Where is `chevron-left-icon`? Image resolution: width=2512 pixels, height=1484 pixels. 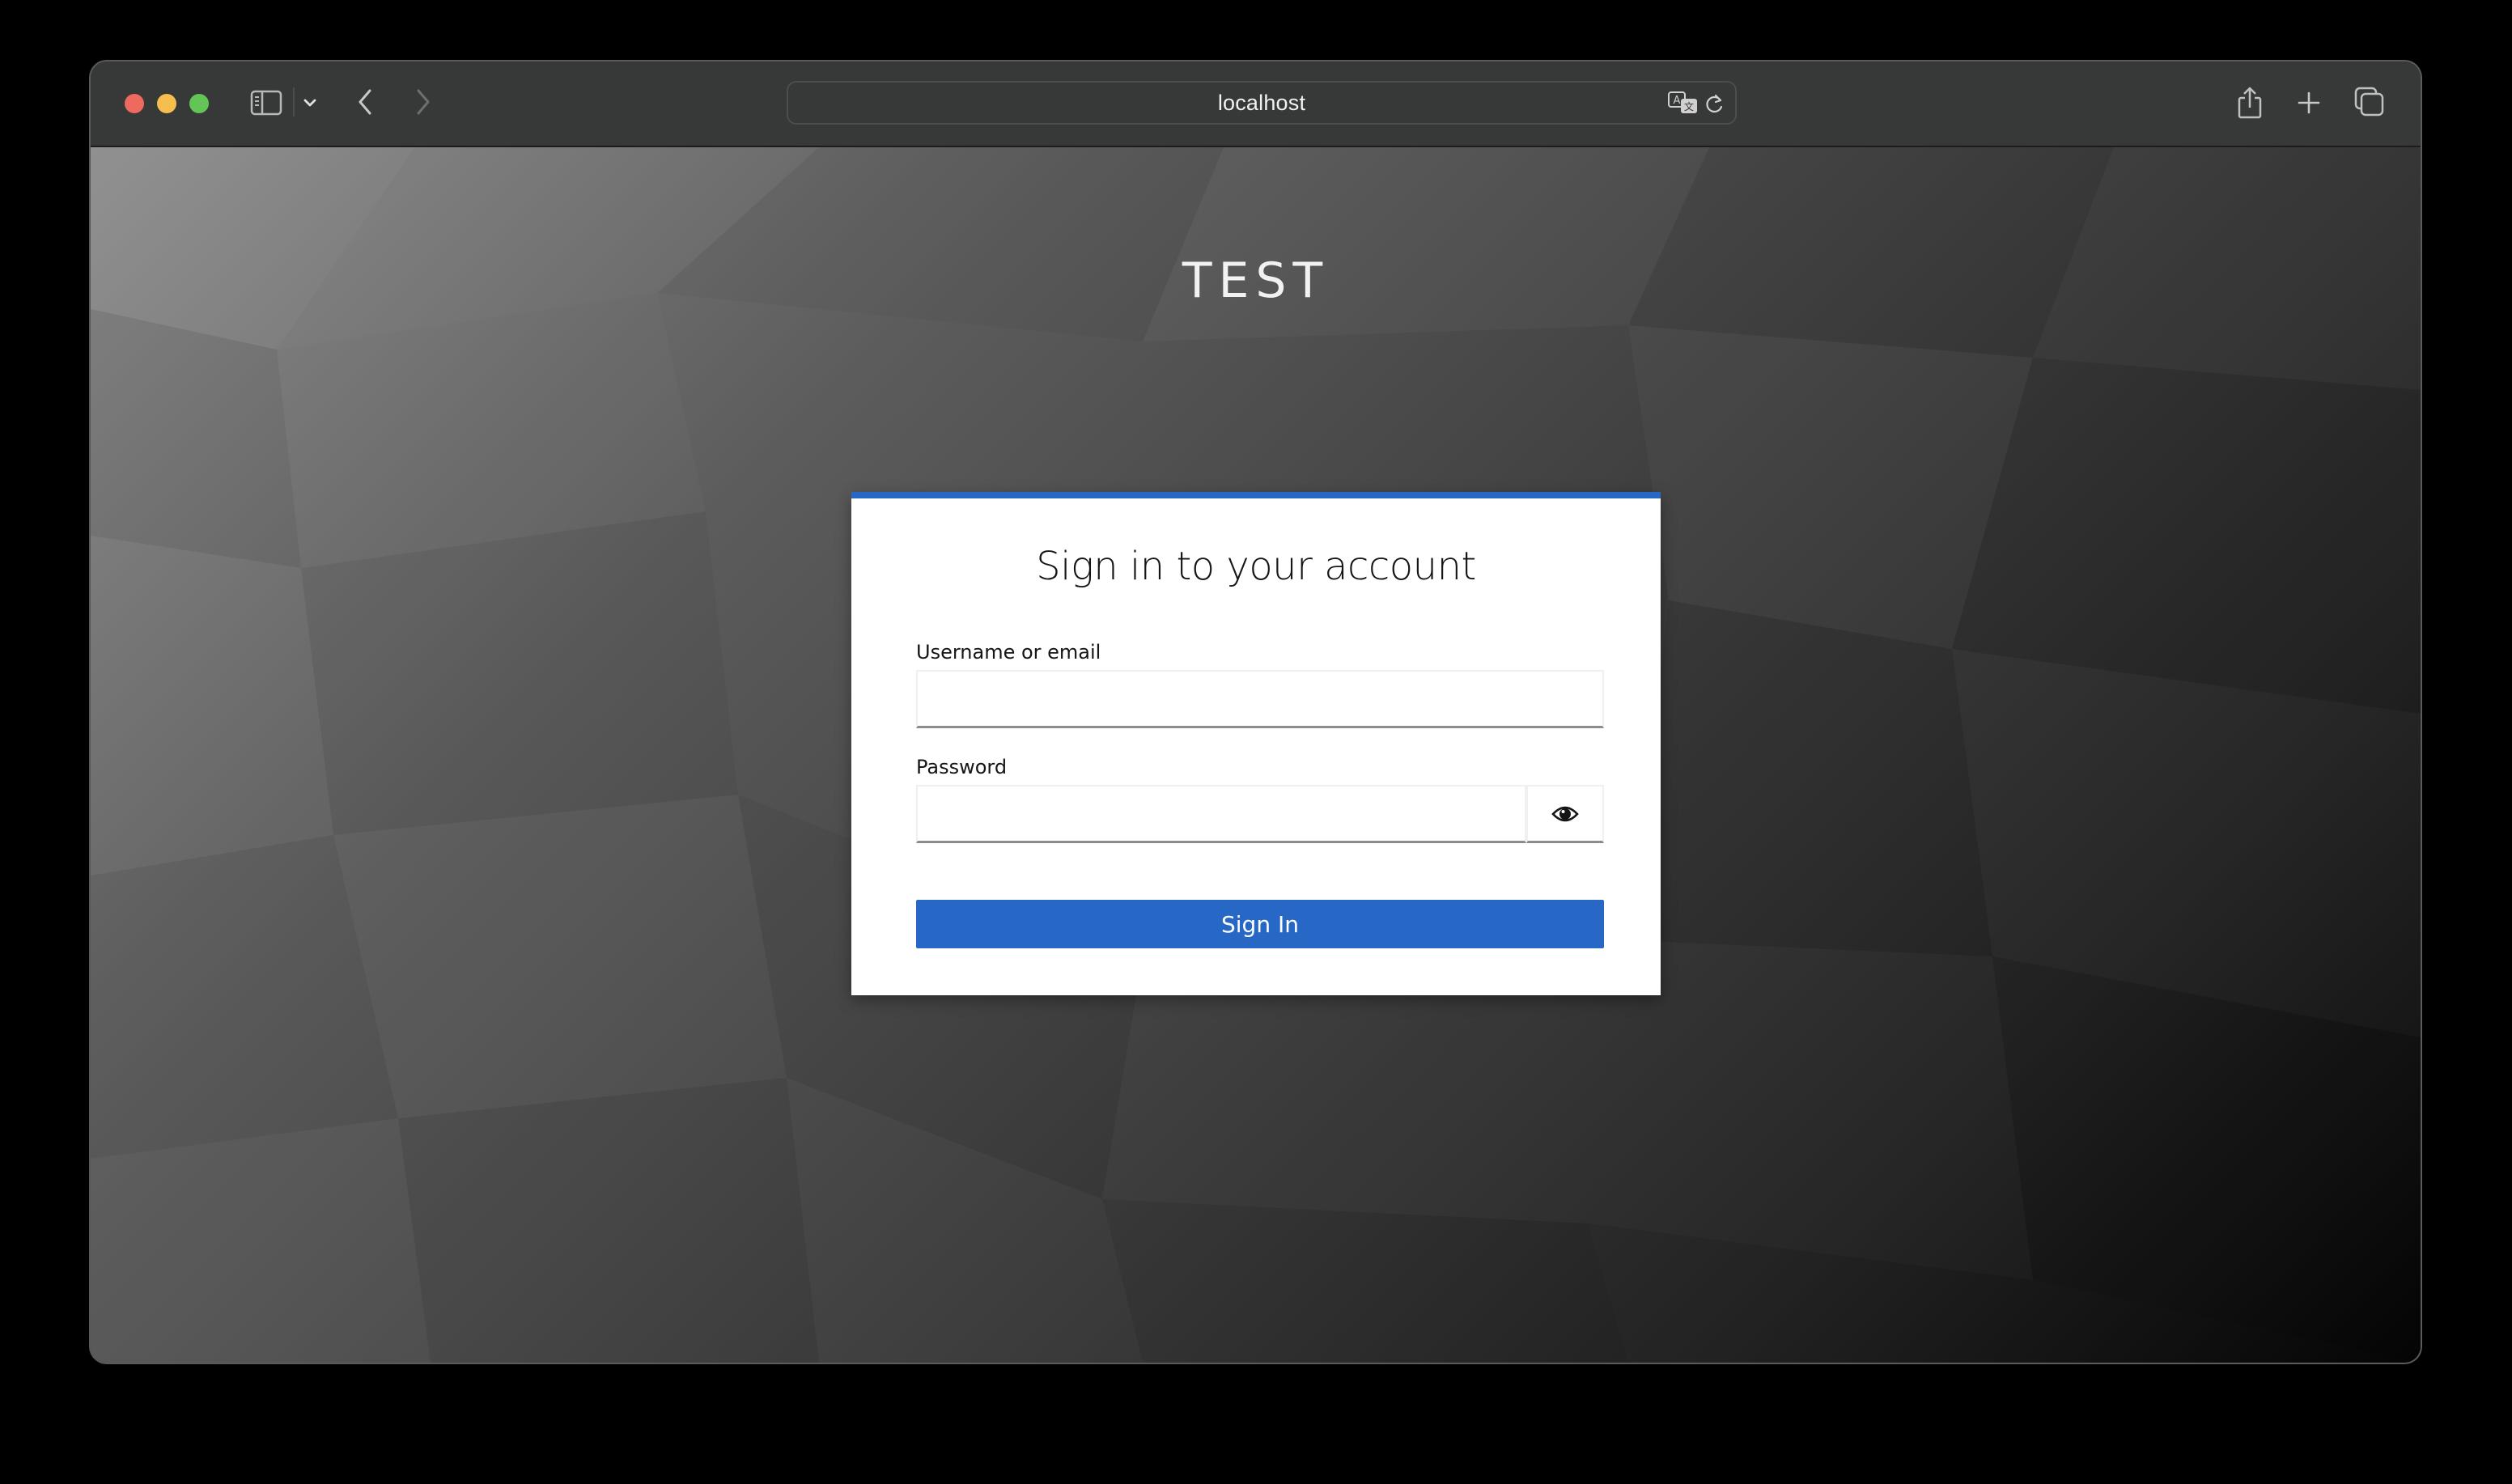
chevron-left-icon is located at coordinates (365, 102).